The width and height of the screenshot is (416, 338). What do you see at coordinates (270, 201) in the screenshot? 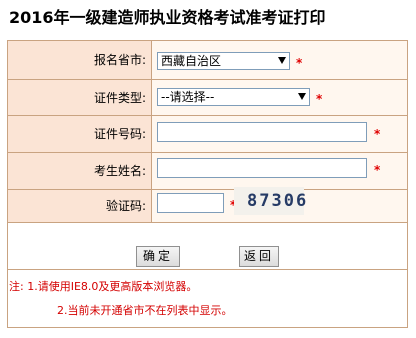
I see `captcha-image: 87306` at bounding box center [270, 201].